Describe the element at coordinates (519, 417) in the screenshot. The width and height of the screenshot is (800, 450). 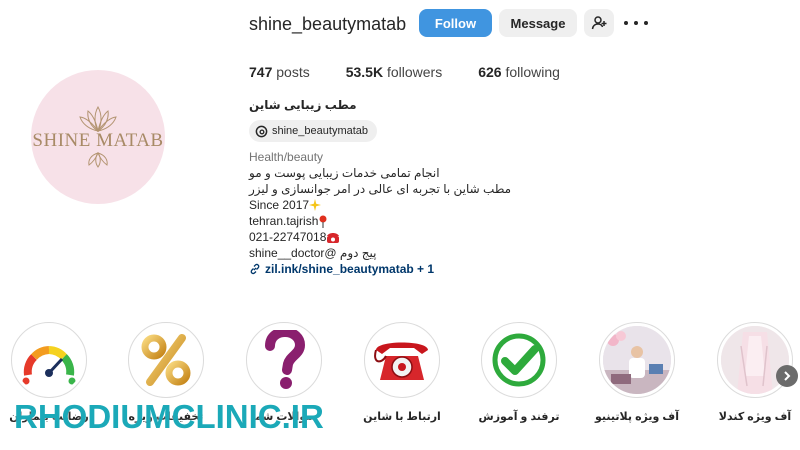
I see `highlight-label: ترفند و آموزش` at that location.